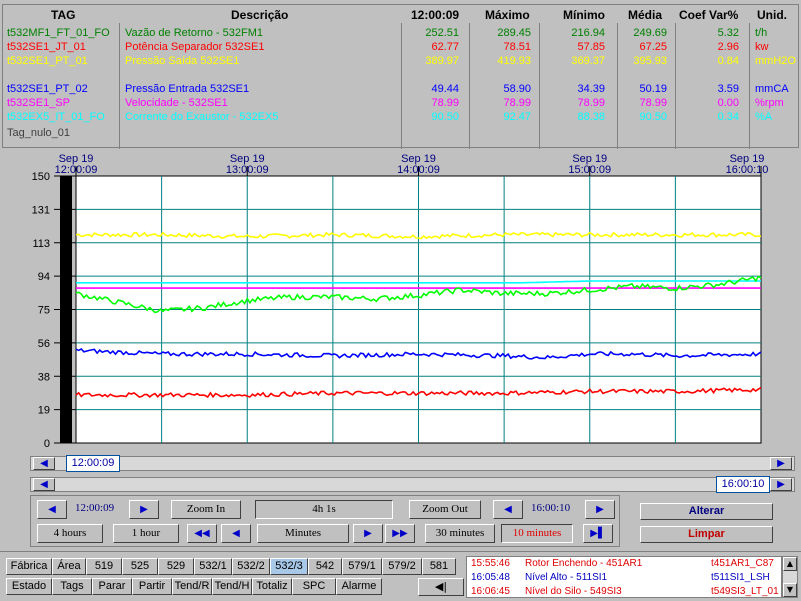 The height and width of the screenshot is (601, 801). I want to click on start-prev-button: ◀, so click(52, 509).